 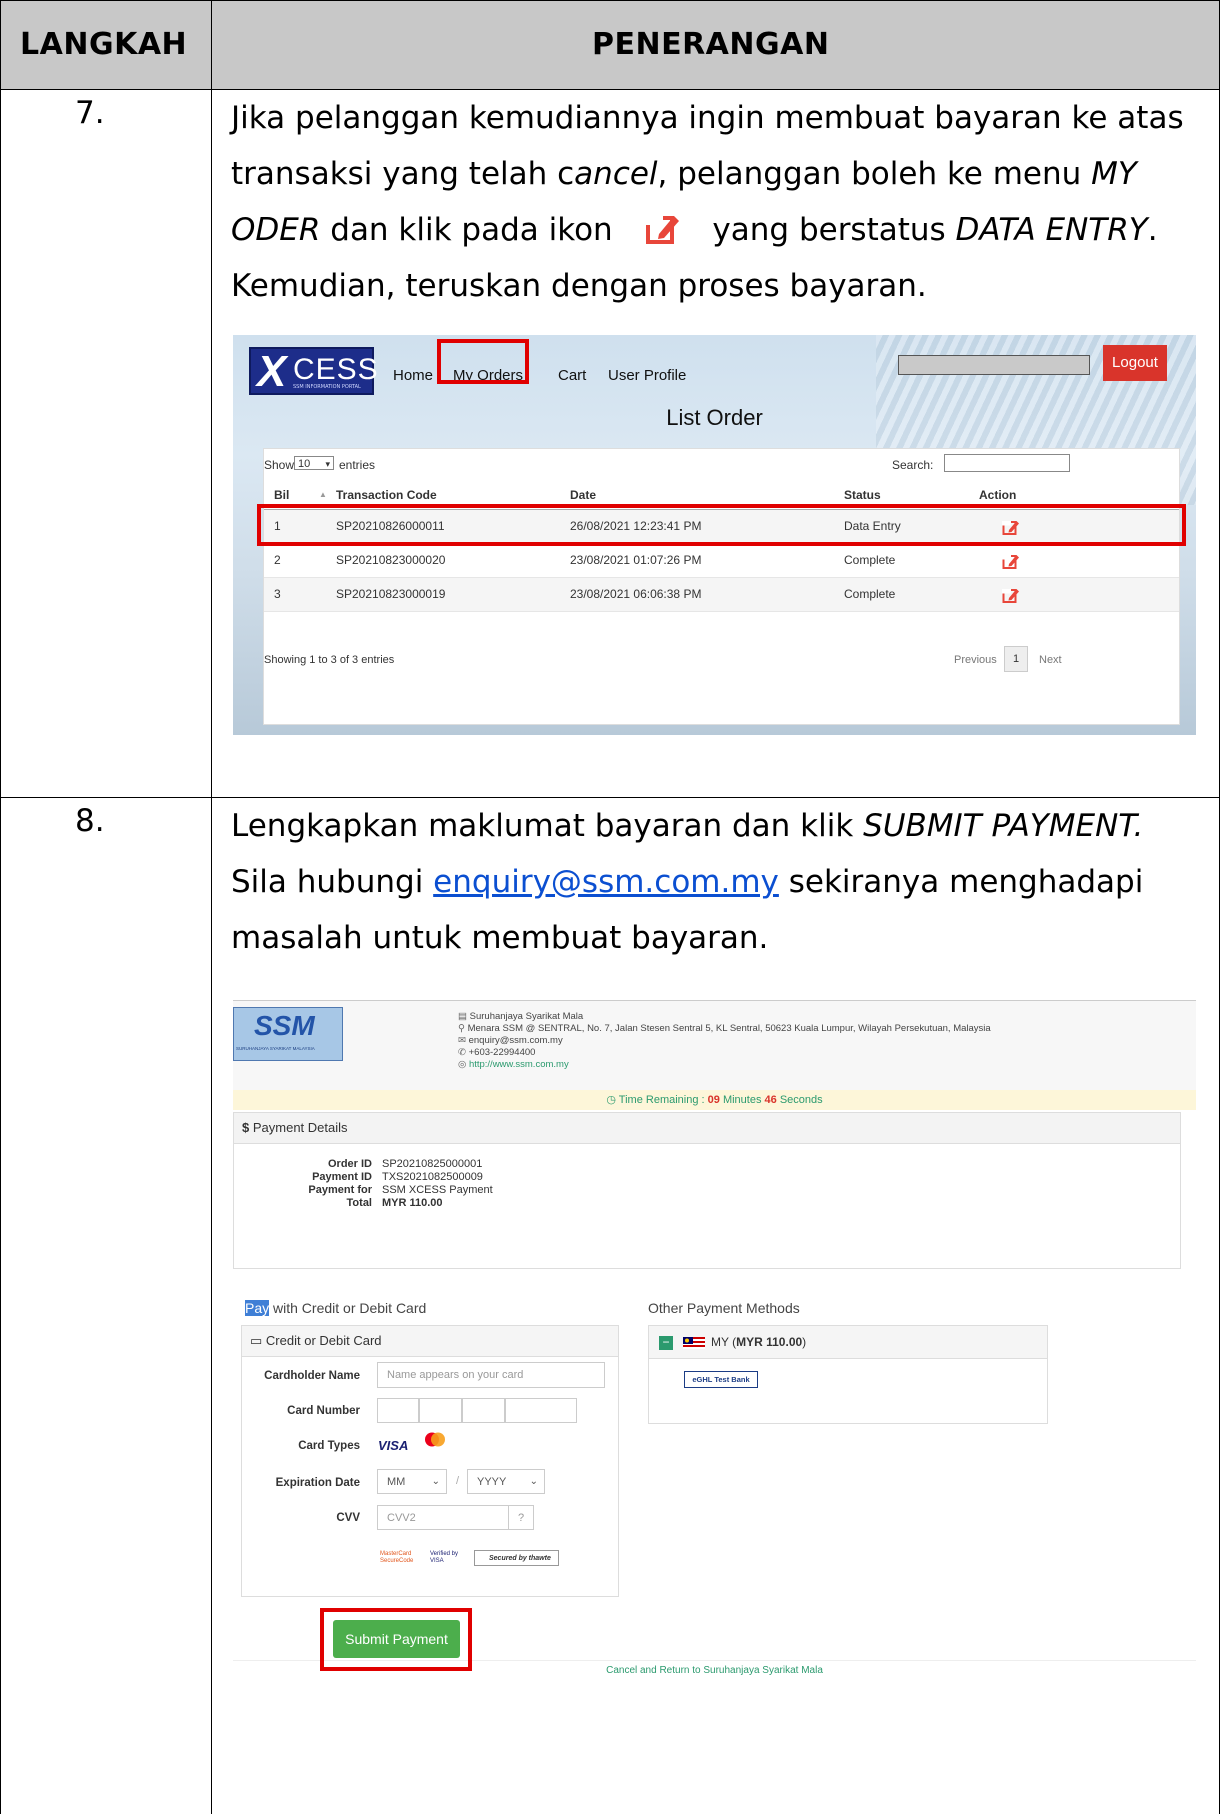 What do you see at coordinates (397, 1557) in the screenshot?
I see `mastercard-securecode-logo: MasterCard SecureCode` at bounding box center [397, 1557].